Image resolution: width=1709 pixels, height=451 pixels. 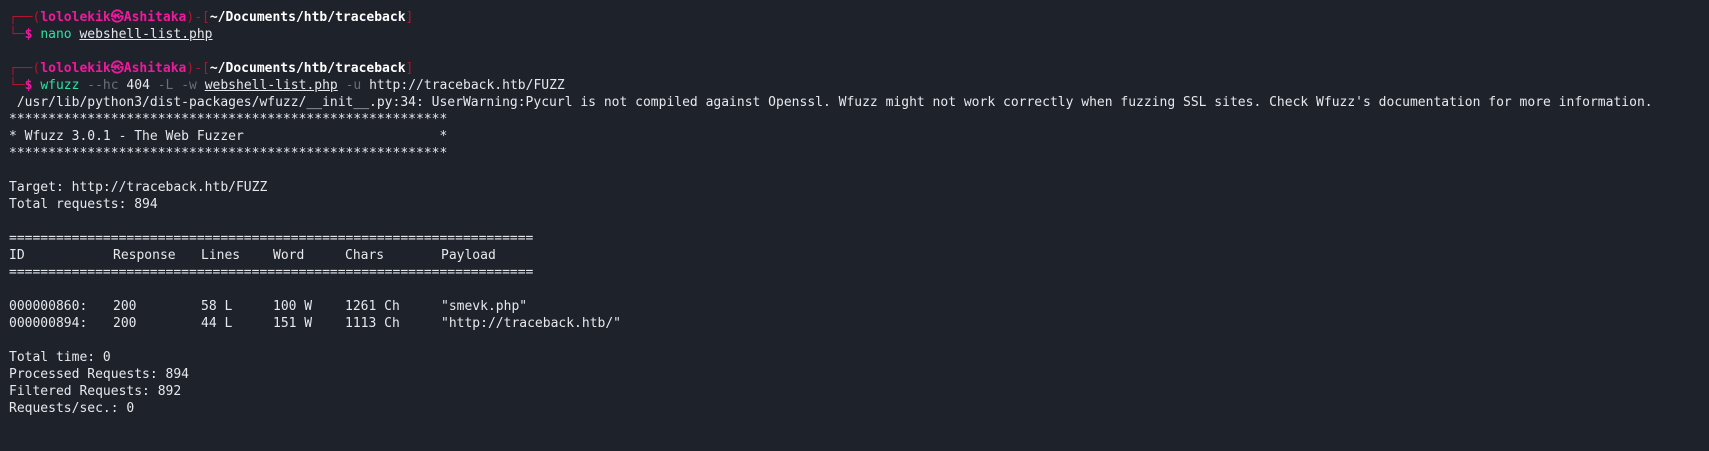 What do you see at coordinates (60, 357) in the screenshot?
I see `total-time-line: Total time: 0` at bounding box center [60, 357].